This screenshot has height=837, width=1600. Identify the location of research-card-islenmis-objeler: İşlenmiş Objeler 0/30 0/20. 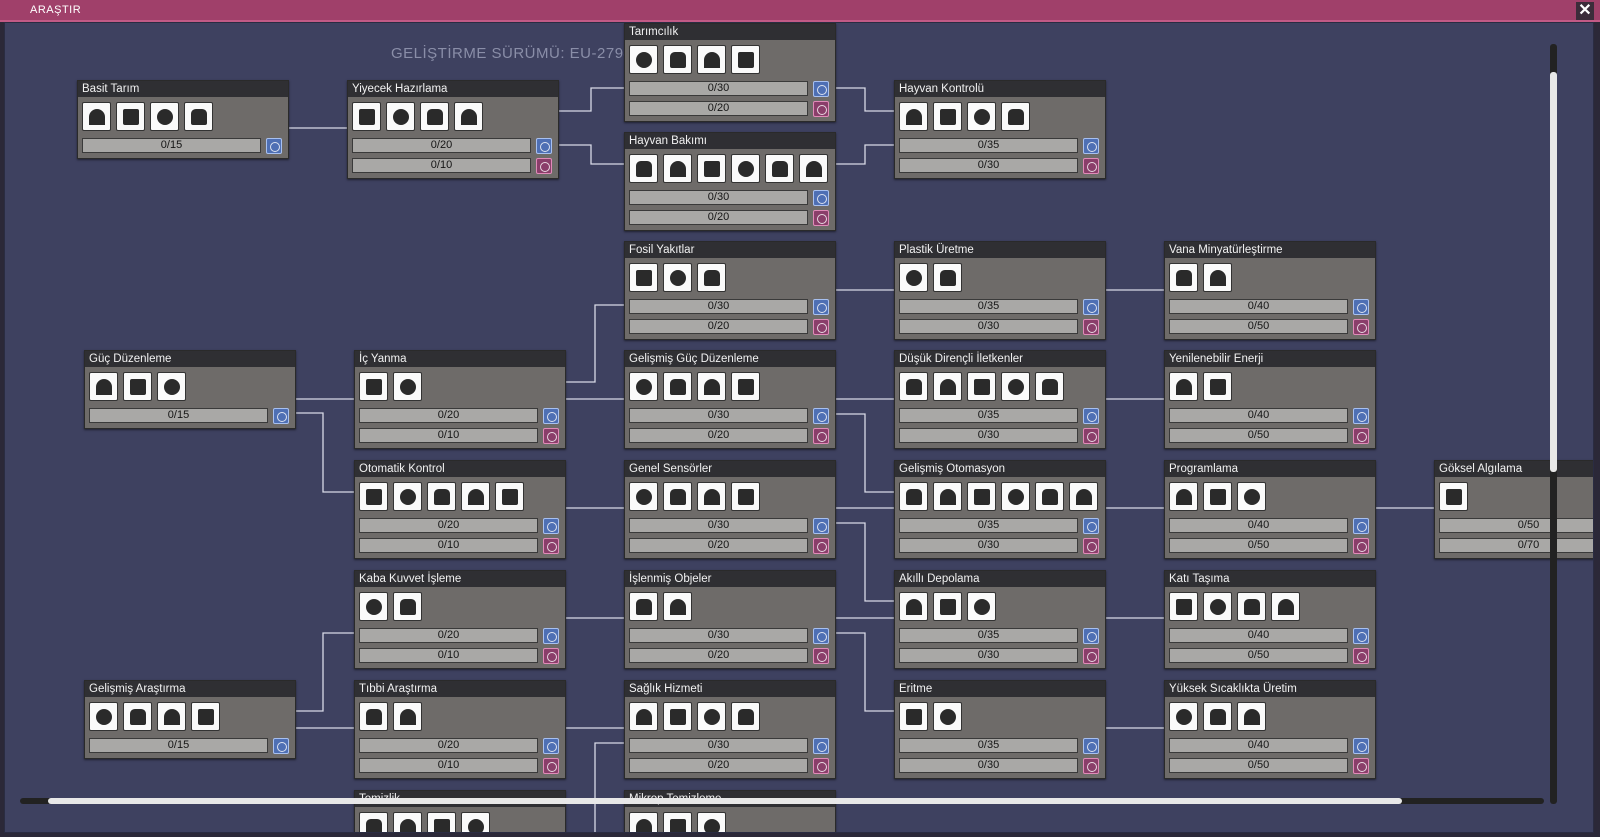
(730, 619).